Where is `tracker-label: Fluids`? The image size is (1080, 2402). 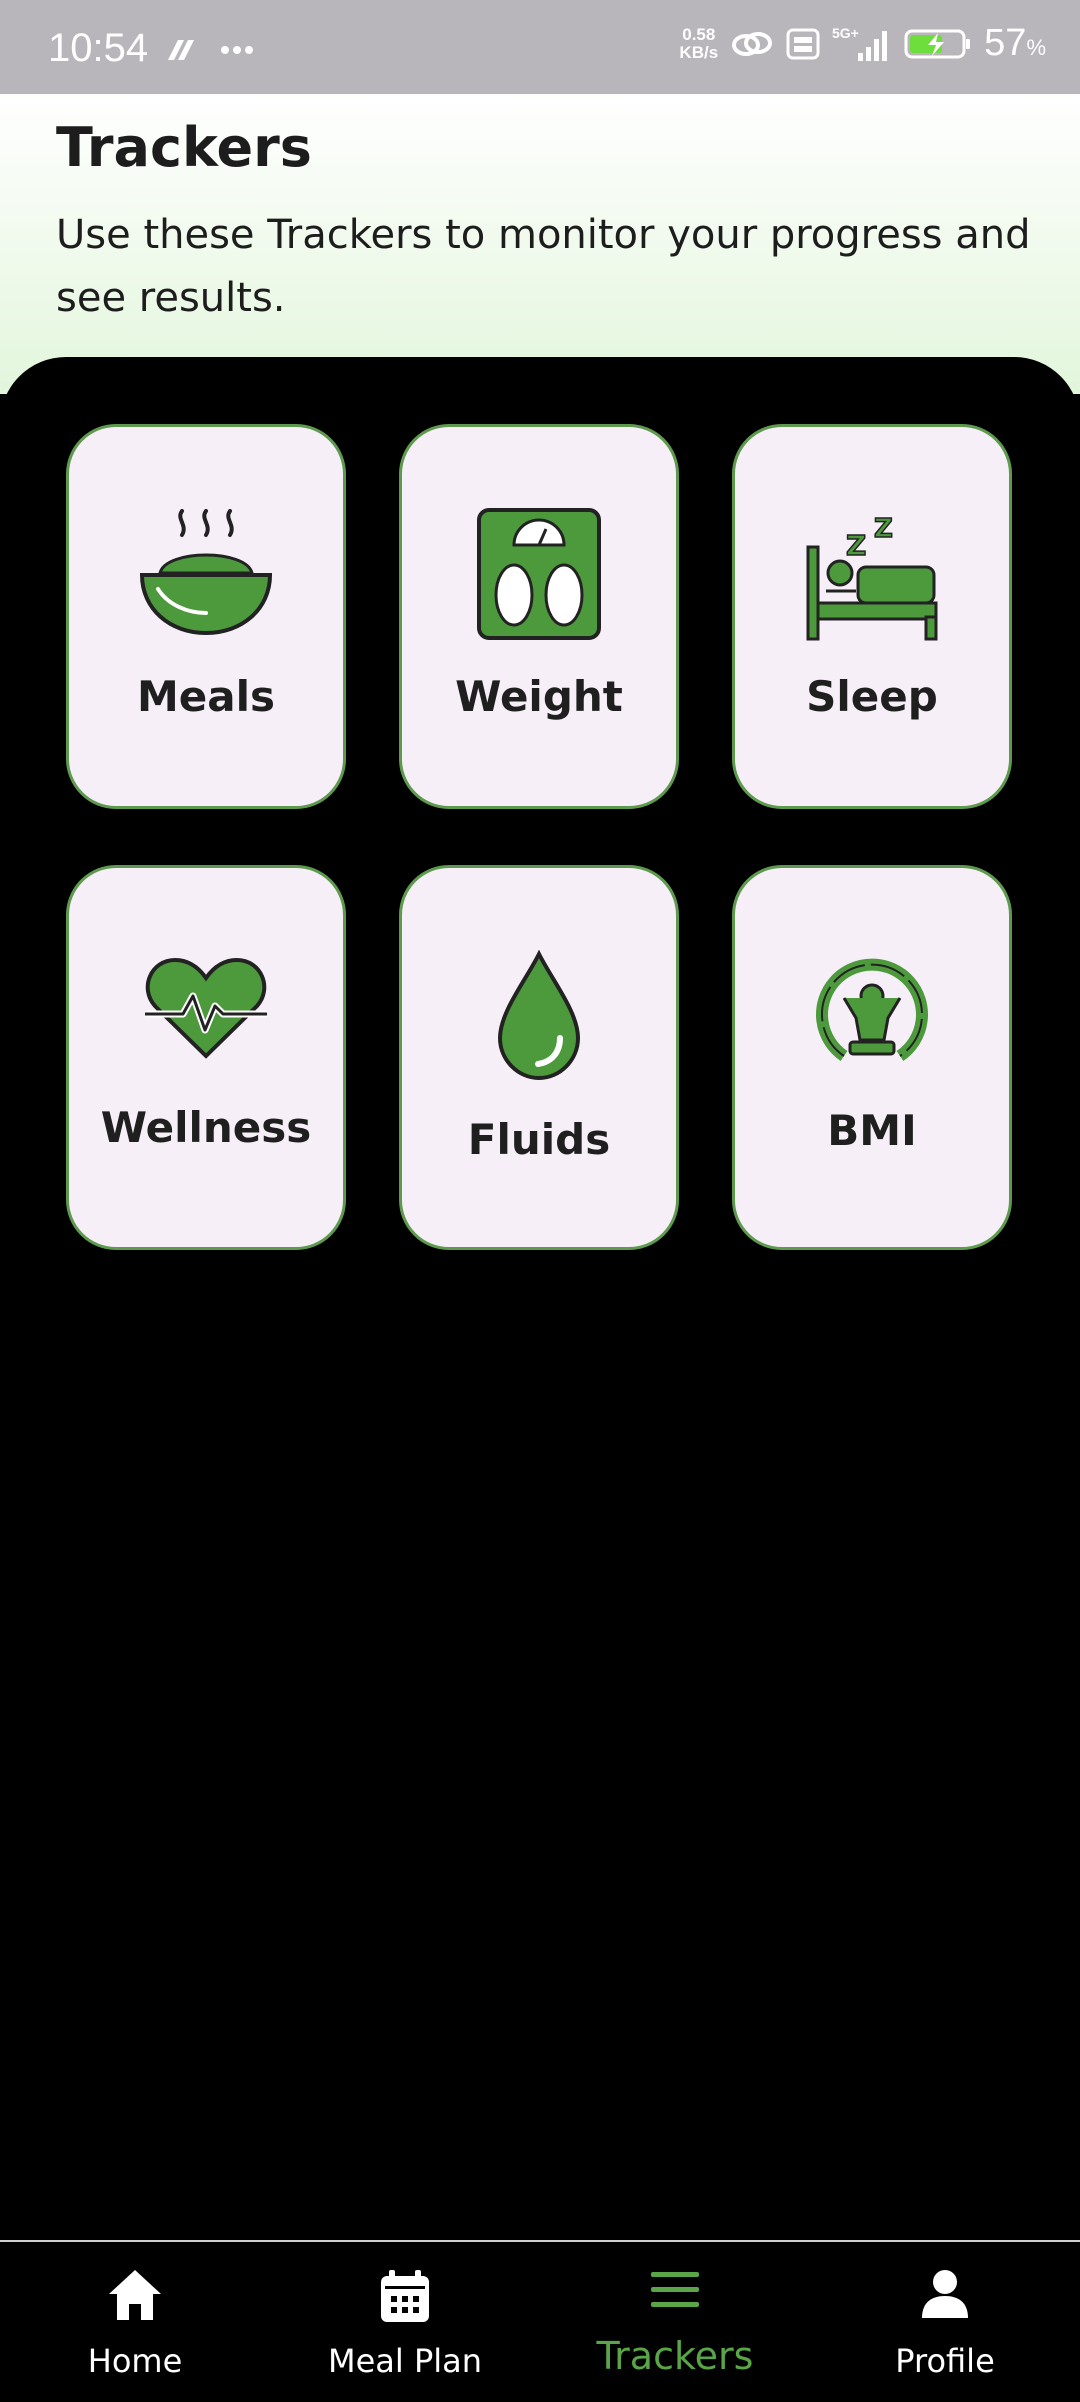
tracker-label: Fluids is located at coordinates (539, 1139).